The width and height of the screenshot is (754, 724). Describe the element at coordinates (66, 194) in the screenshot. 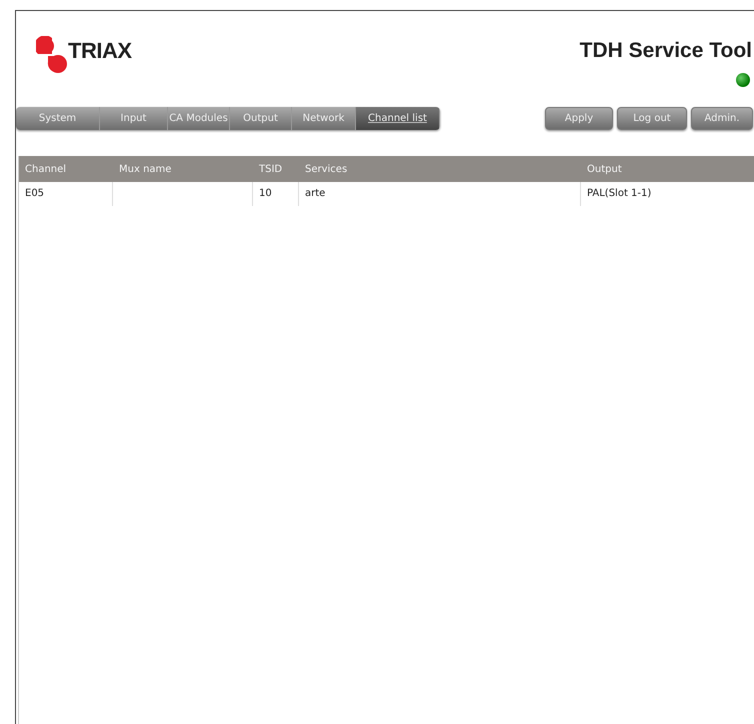

I see `table-cell: E05` at that location.